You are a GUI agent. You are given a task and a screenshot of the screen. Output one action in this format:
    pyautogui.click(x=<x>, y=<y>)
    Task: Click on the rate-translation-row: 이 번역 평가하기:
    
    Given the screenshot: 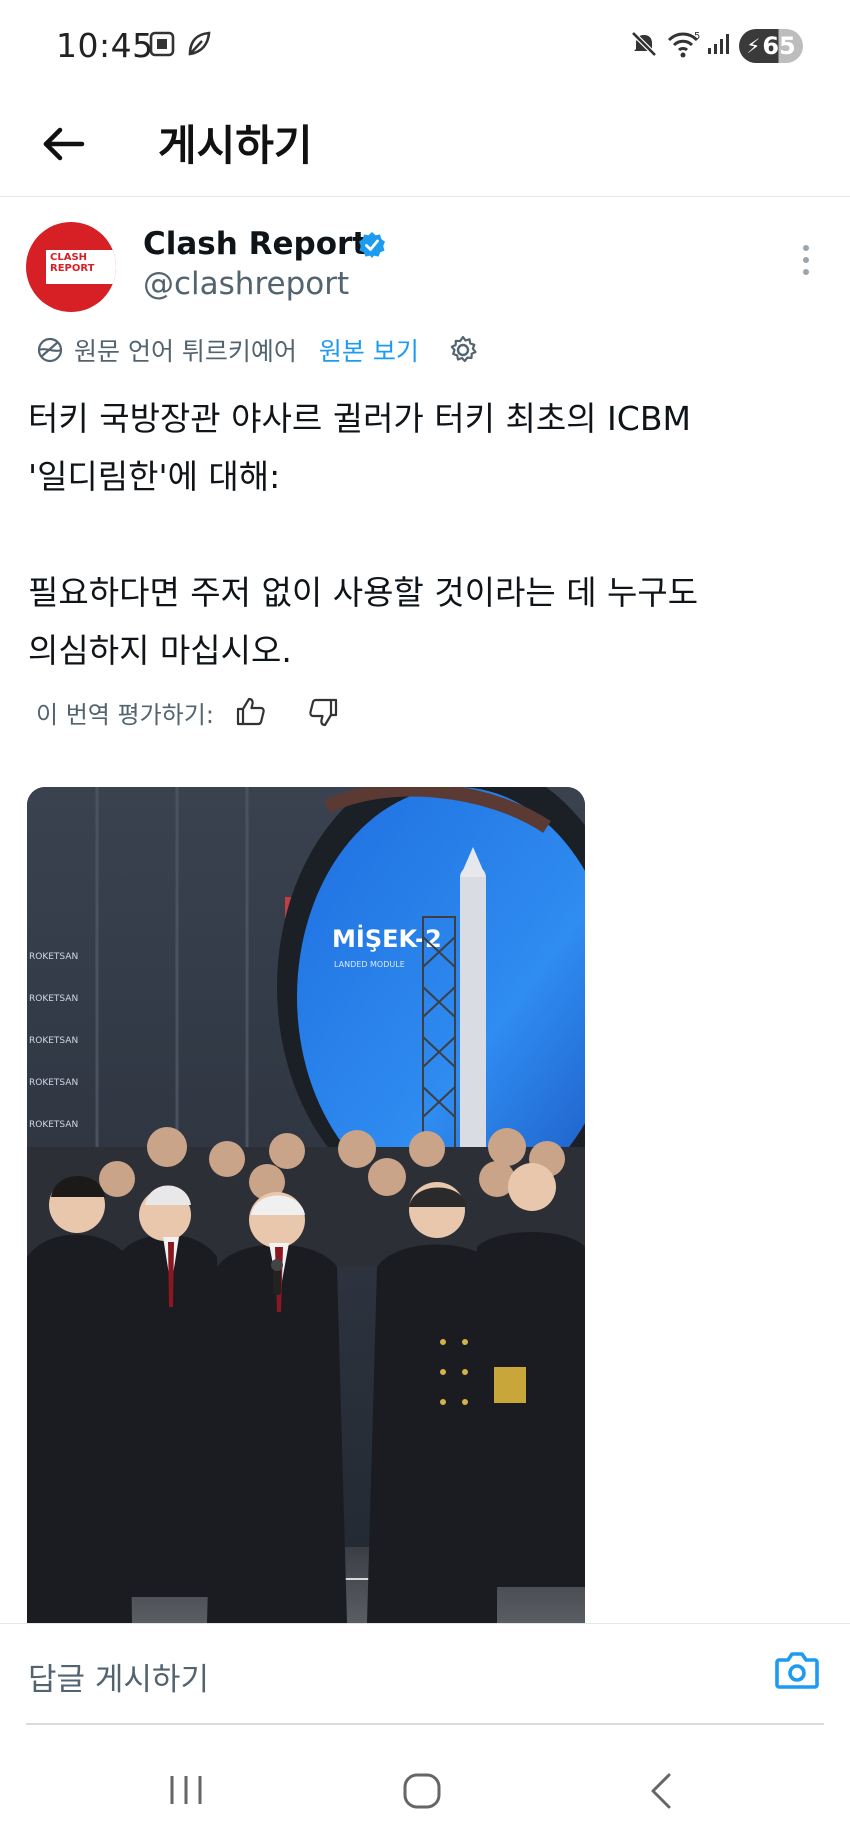 What is the action you would take?
    pyautogui.click(x=188, y=712)
    